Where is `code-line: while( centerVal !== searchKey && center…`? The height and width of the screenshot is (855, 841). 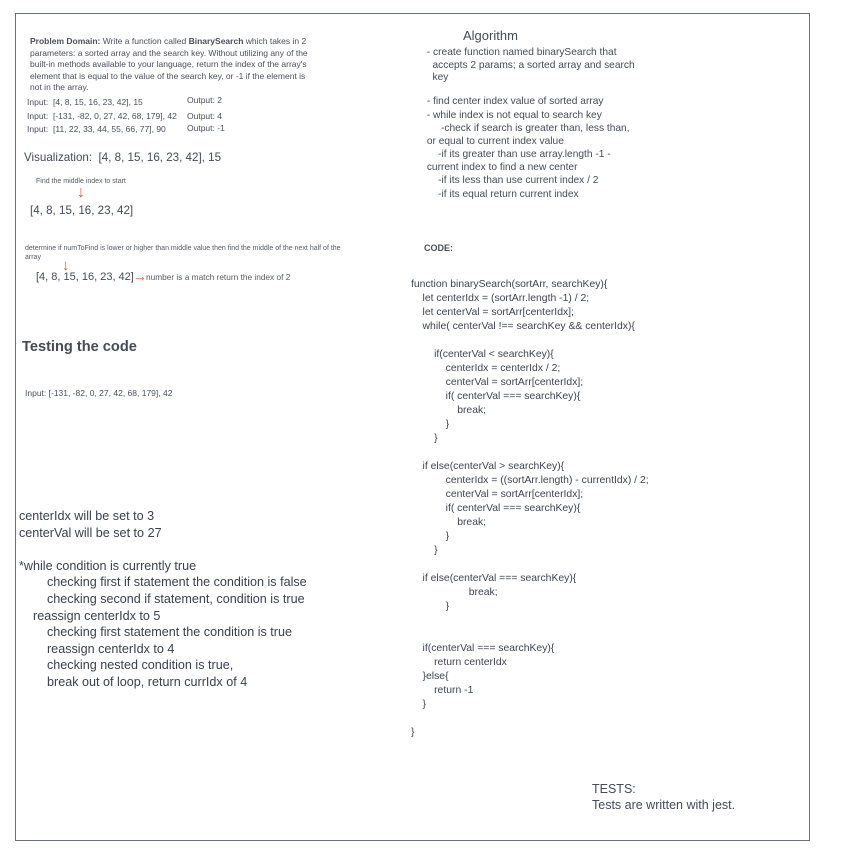 code-line: while( centerVal !== searchKey && center… is located at coordinates (523, 326).